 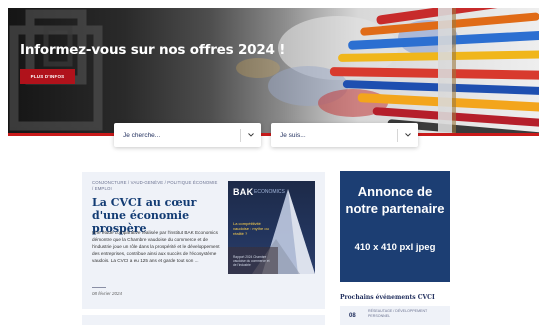 I want to click on article-card, so click(x=203, y=320).